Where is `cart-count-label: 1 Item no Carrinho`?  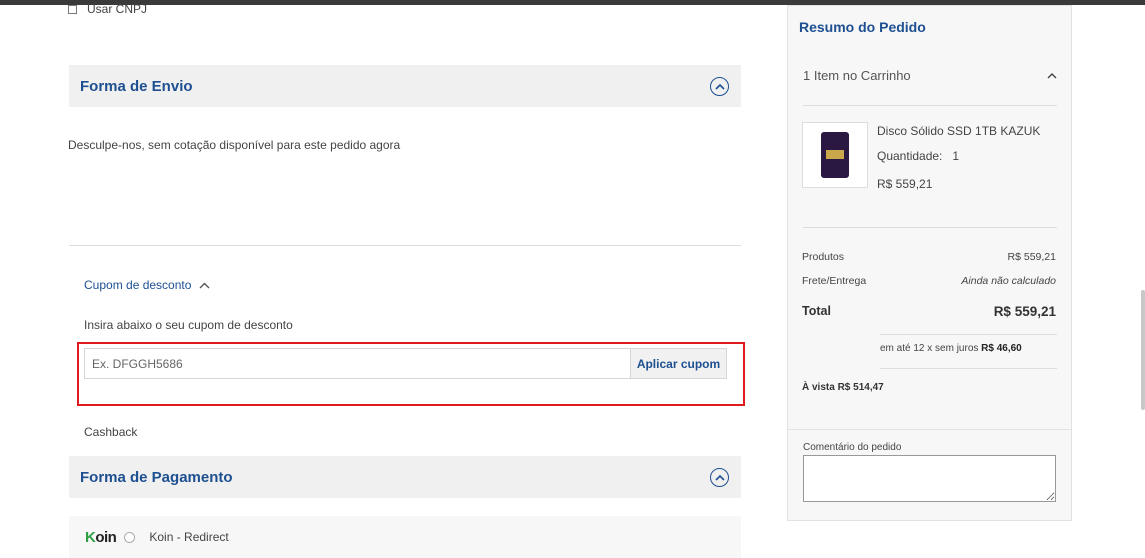
cart-count-label: 1 Item no Carrinho is located at coordinates (857, 75).